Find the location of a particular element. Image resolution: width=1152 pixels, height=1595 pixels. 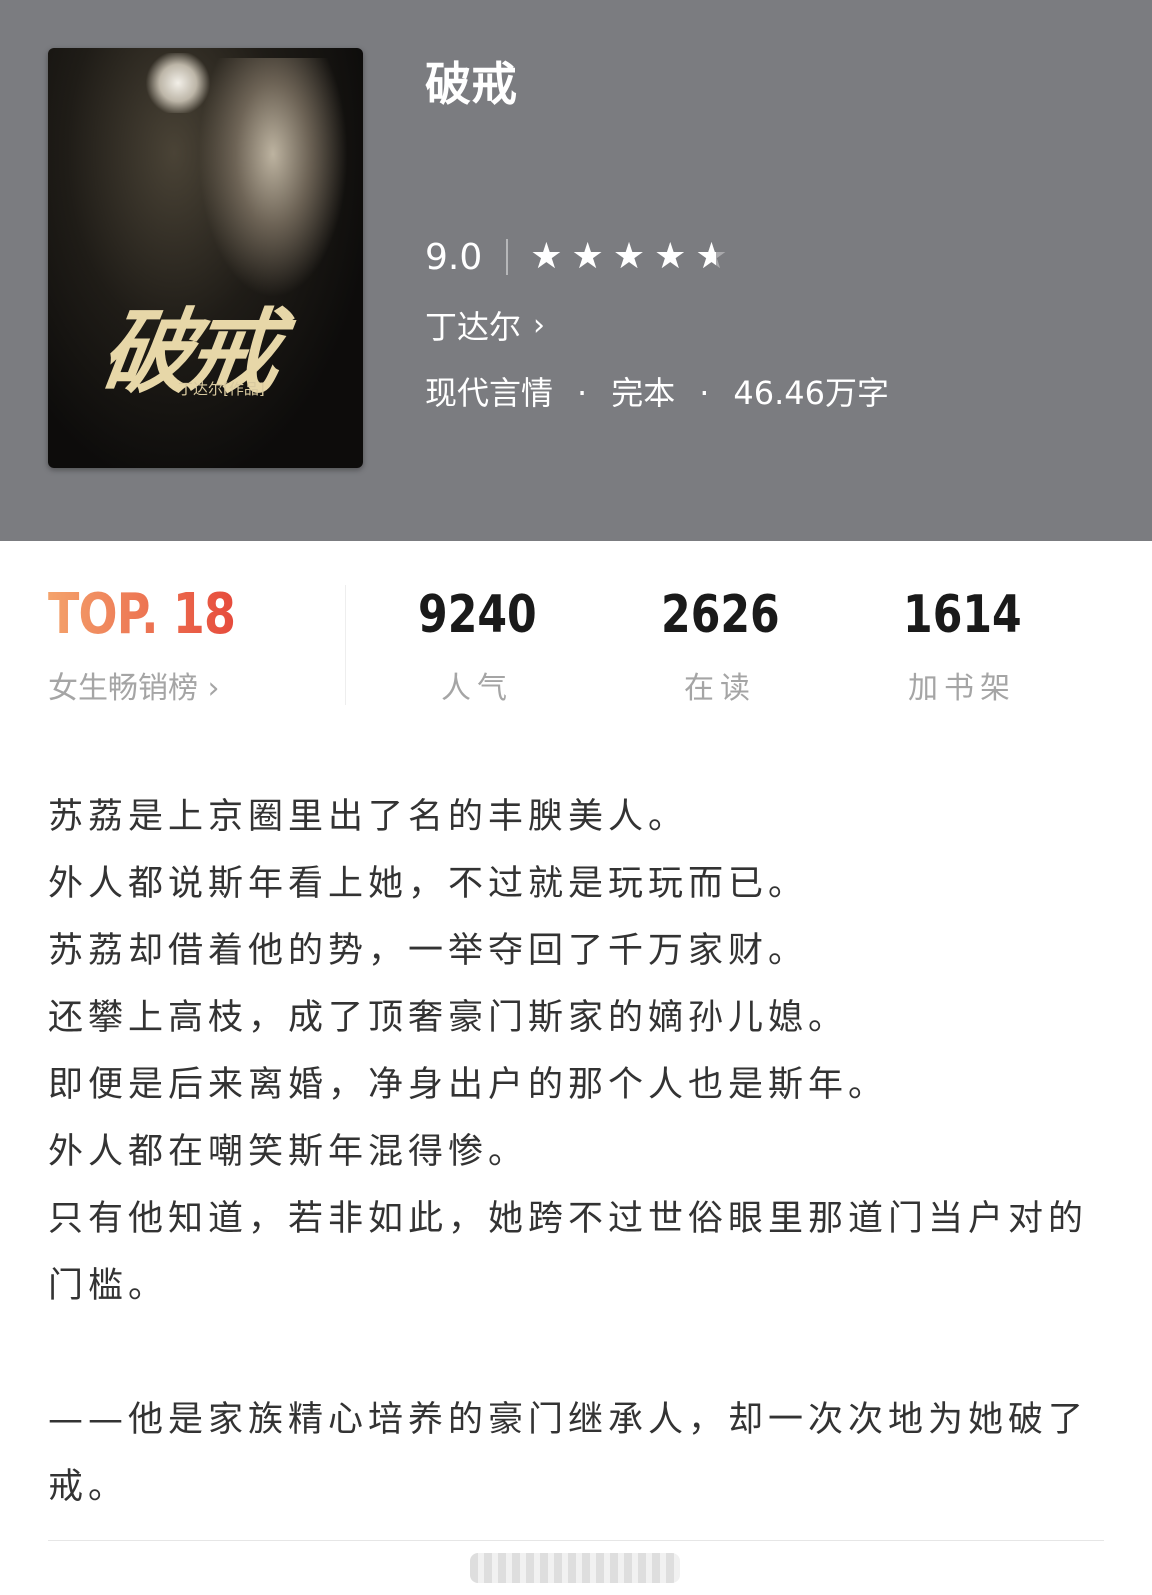

synopsis-tagline: ——他是家族精心培养的豪门继承人，却一次次地为她破了戒。 is located at coordinates (568, 1453).